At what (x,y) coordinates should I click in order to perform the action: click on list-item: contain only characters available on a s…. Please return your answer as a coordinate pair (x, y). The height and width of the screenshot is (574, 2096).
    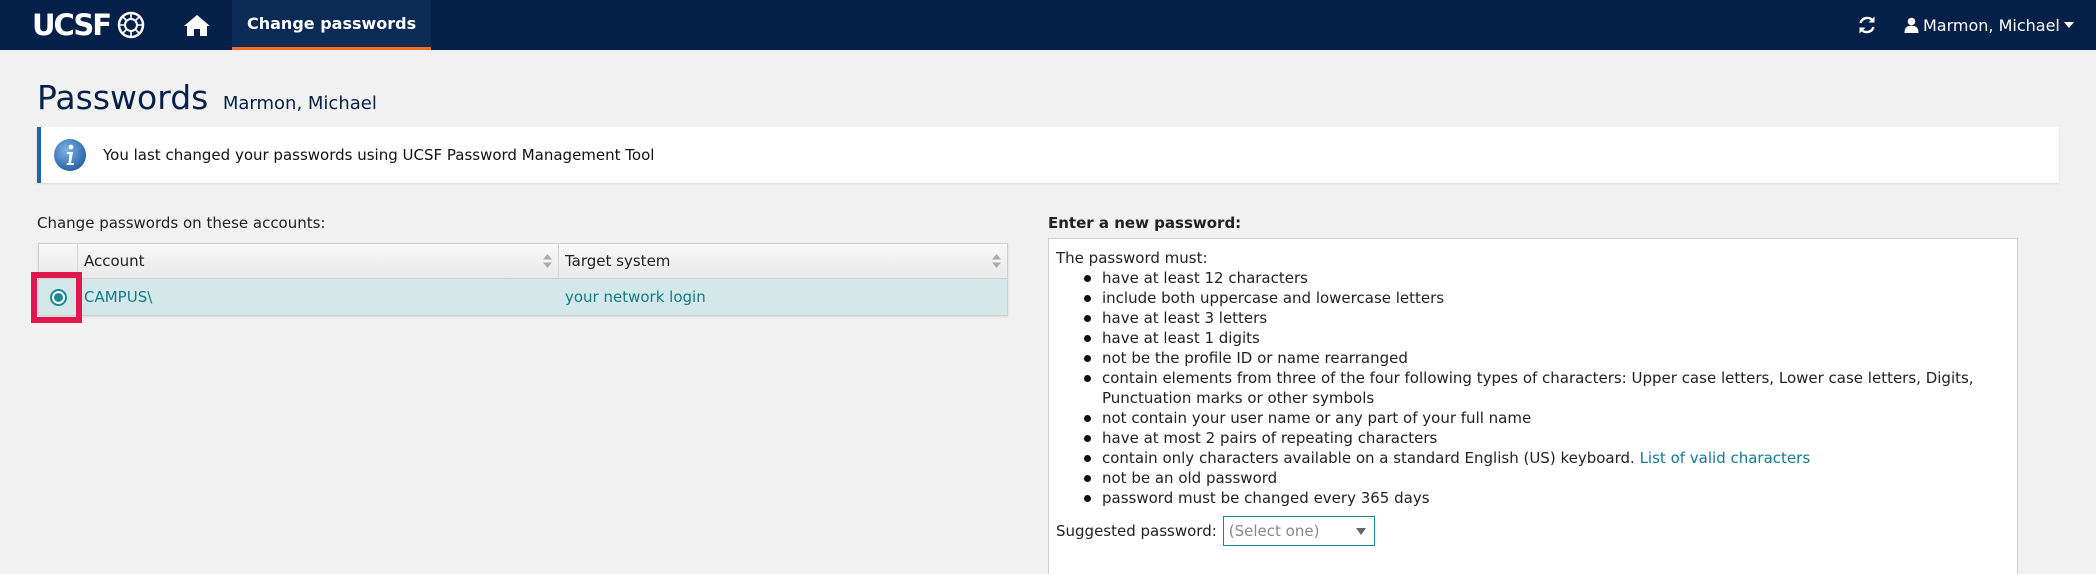
    Looking at the image, I should click on (1534, 458).